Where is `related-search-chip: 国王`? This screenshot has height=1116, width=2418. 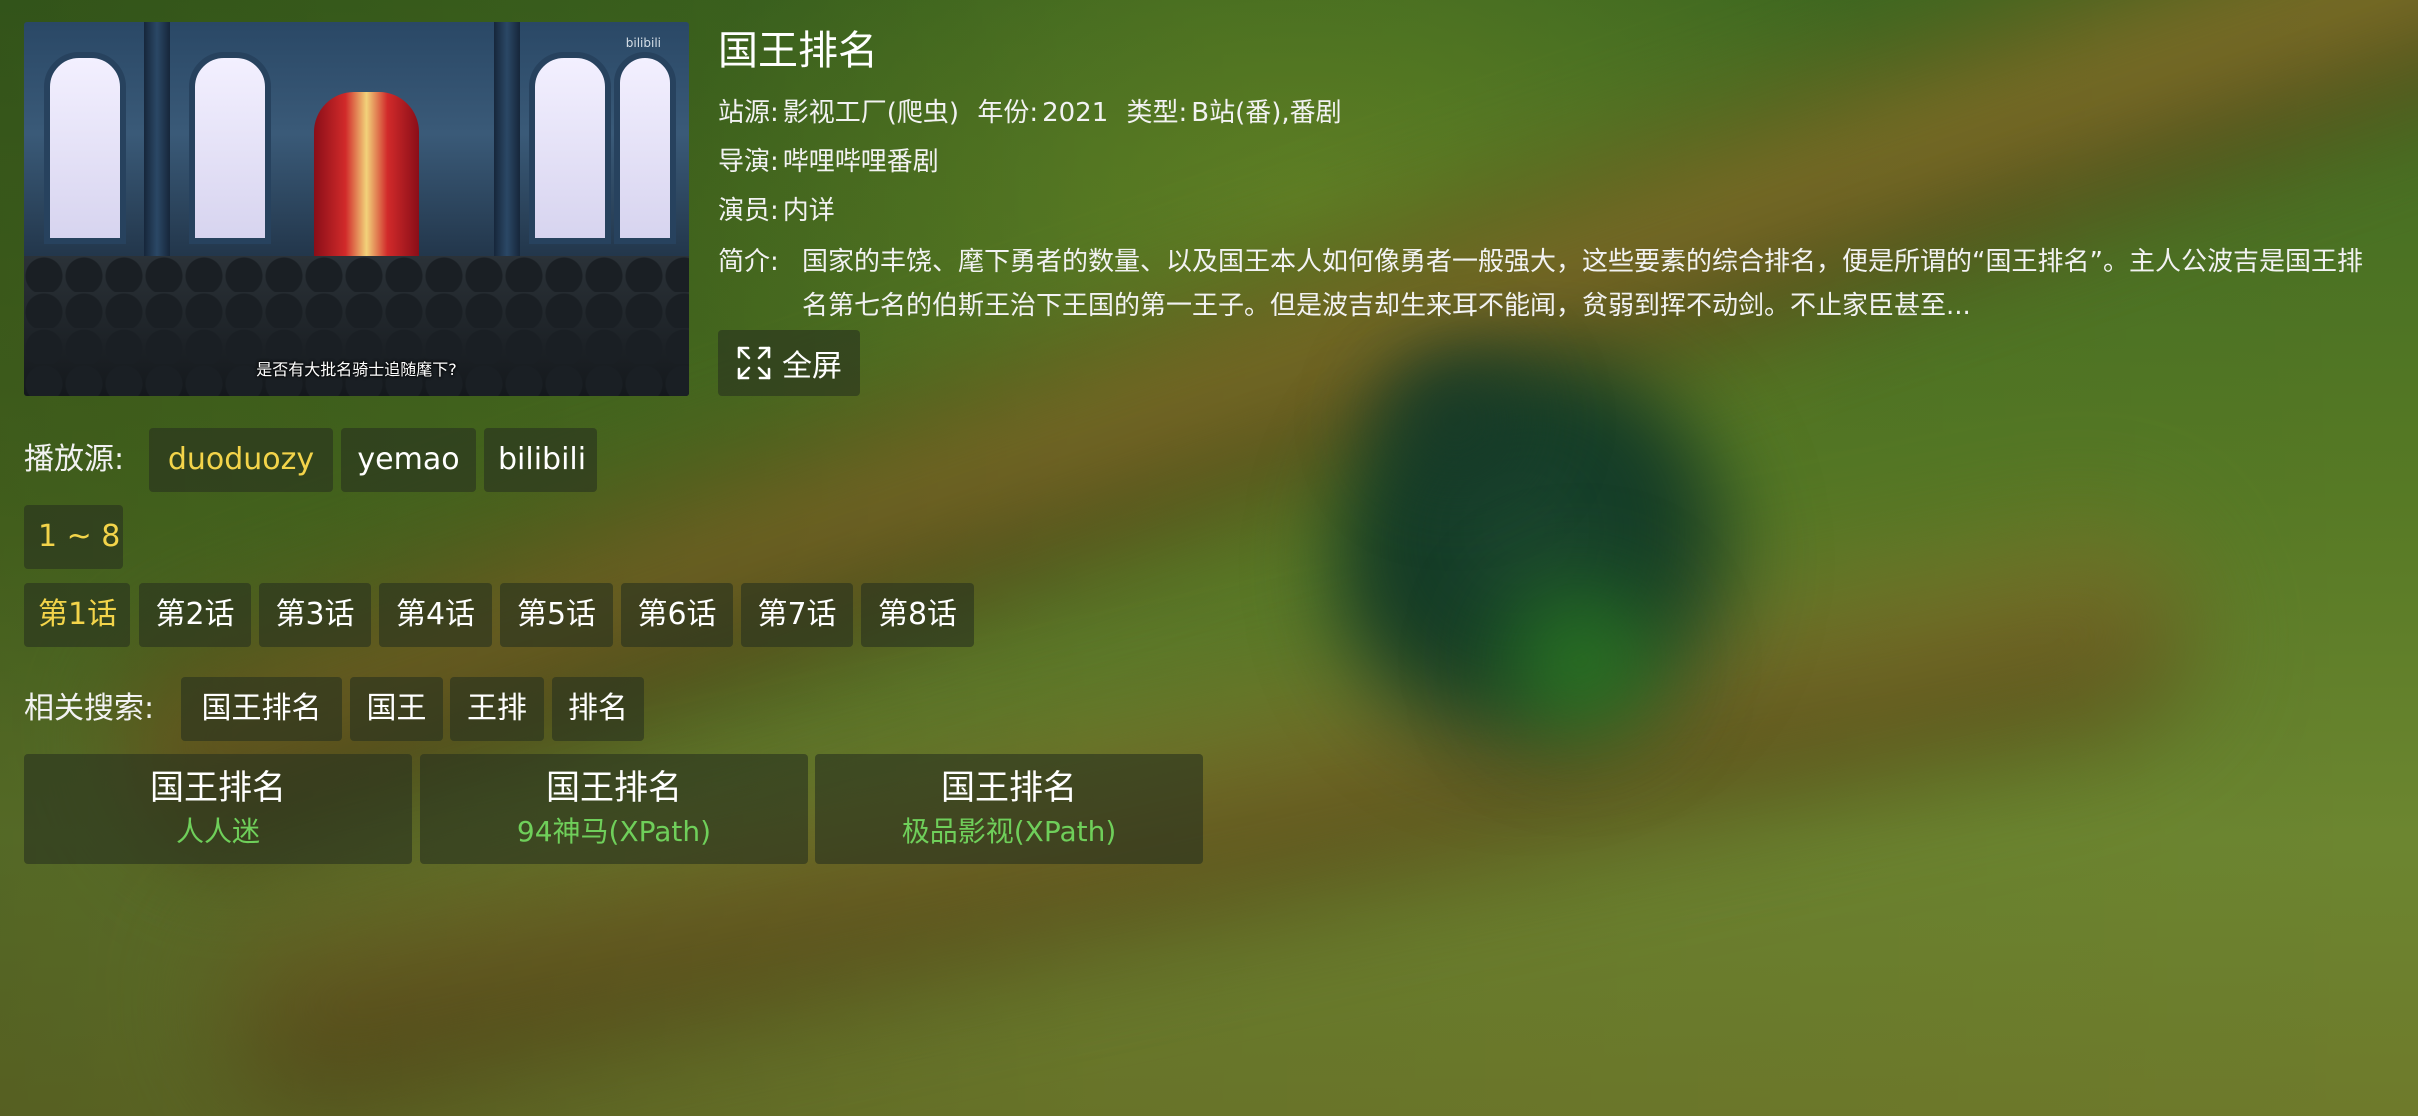
related-search-chip: 国王 is located at coordinates (396, 709).